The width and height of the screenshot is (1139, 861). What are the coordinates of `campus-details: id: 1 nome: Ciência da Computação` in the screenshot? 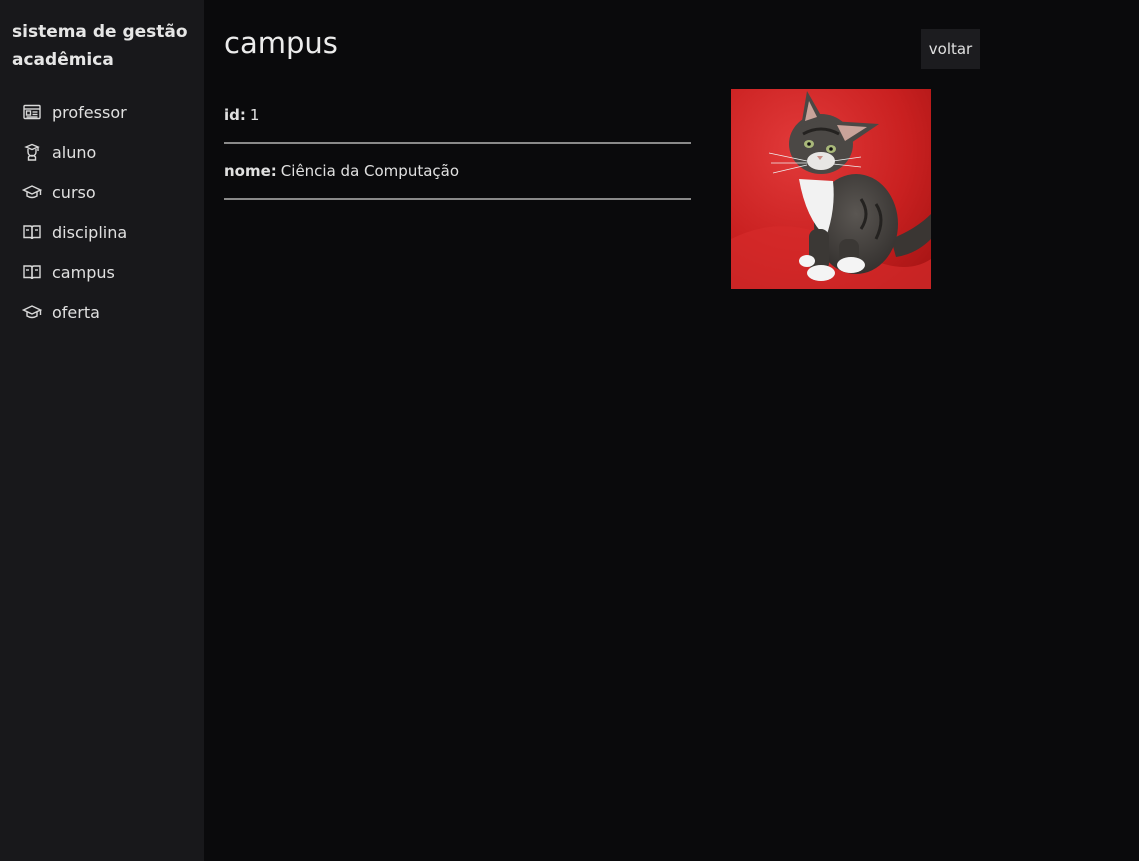 It's located at (457, 144).